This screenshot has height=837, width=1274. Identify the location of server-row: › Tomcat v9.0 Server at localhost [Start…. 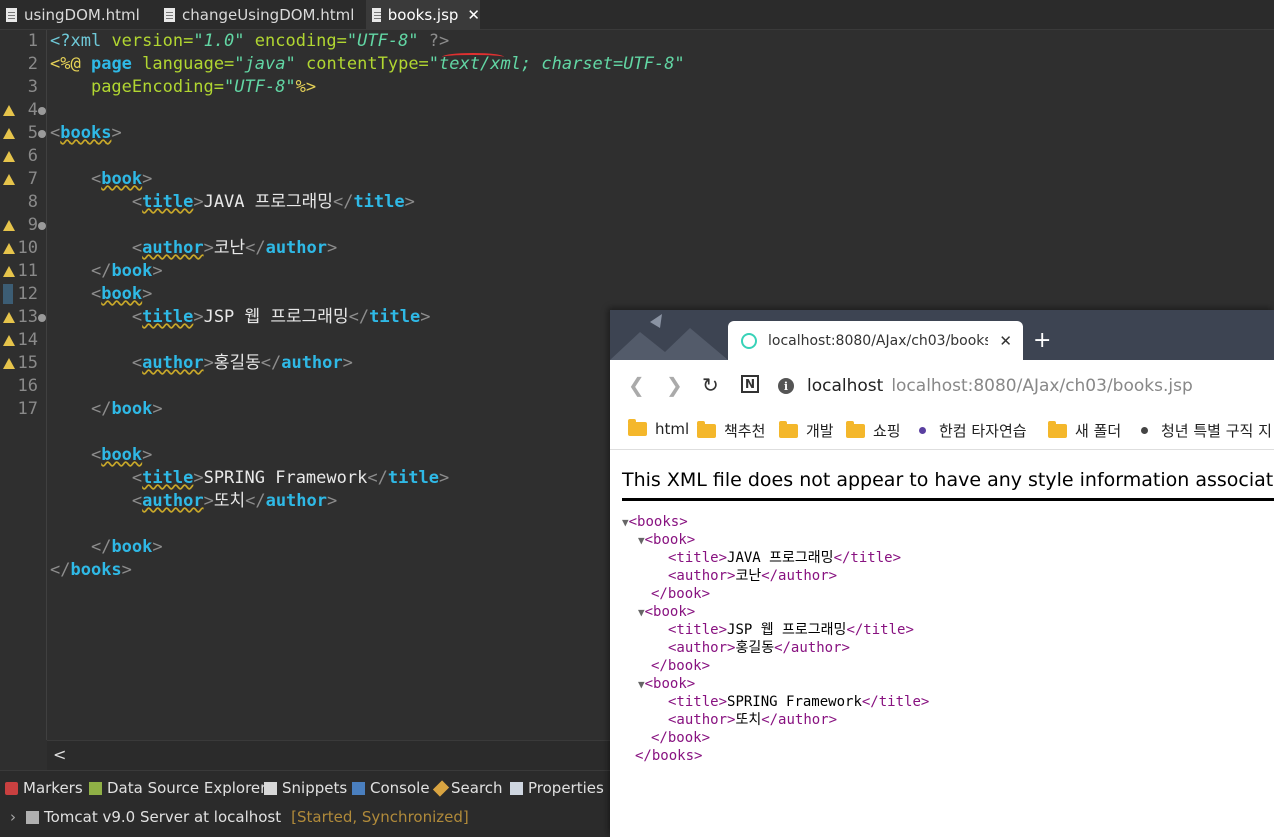
(234, 817).